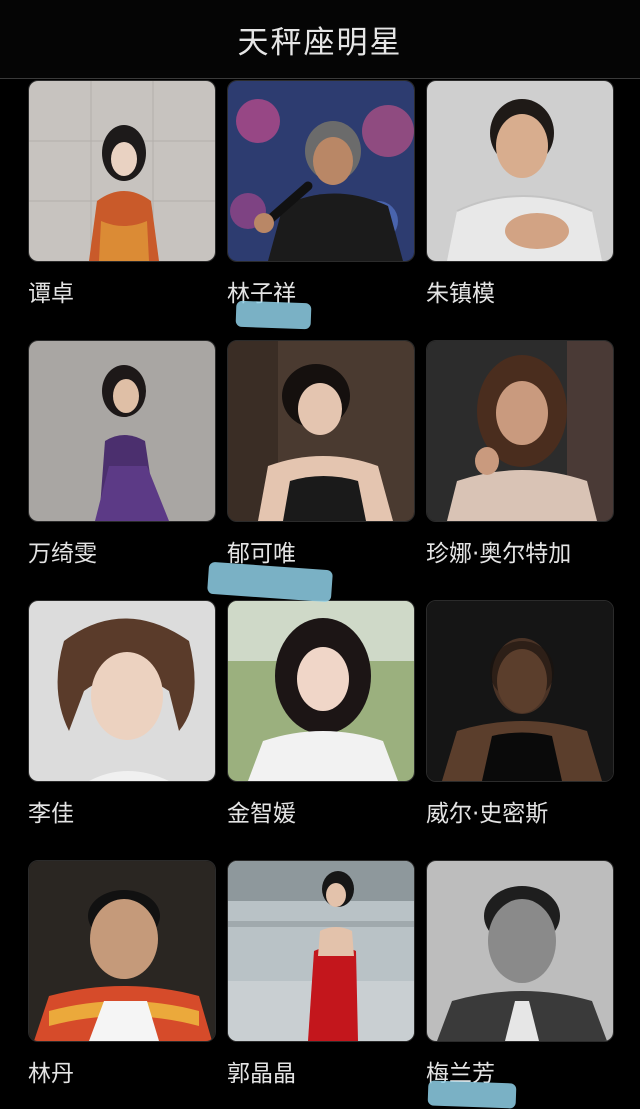  What do you see at coordinates (51, 1074) in the screenshot?
I see `celebrity-name: 林丹` at bounding box center [51, 1074].